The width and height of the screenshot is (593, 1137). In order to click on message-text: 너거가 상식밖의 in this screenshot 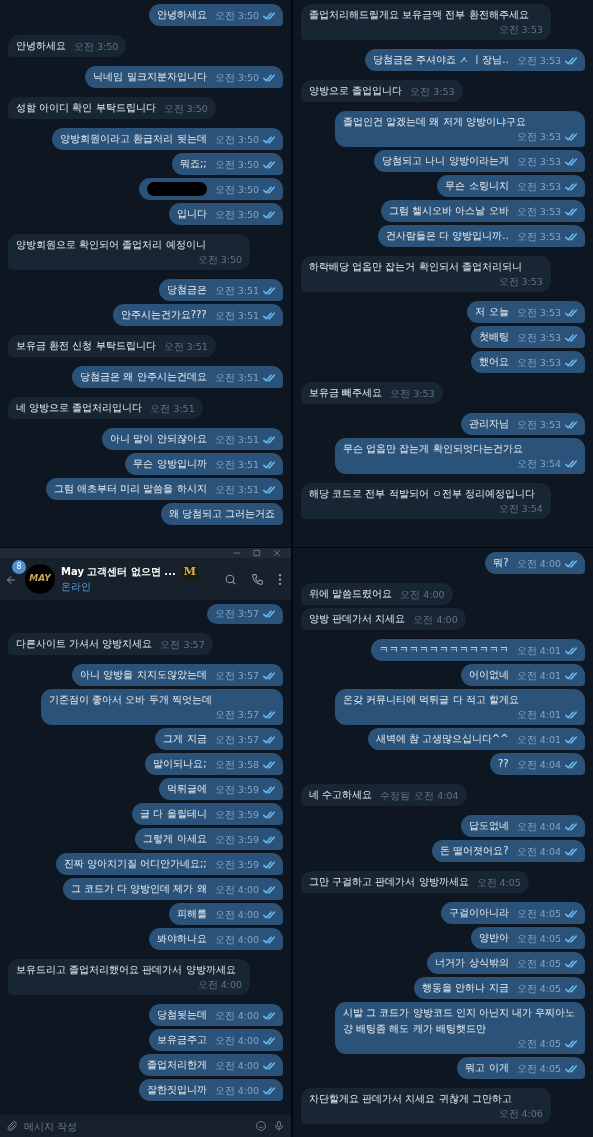, I will do `click(472, 963)`.